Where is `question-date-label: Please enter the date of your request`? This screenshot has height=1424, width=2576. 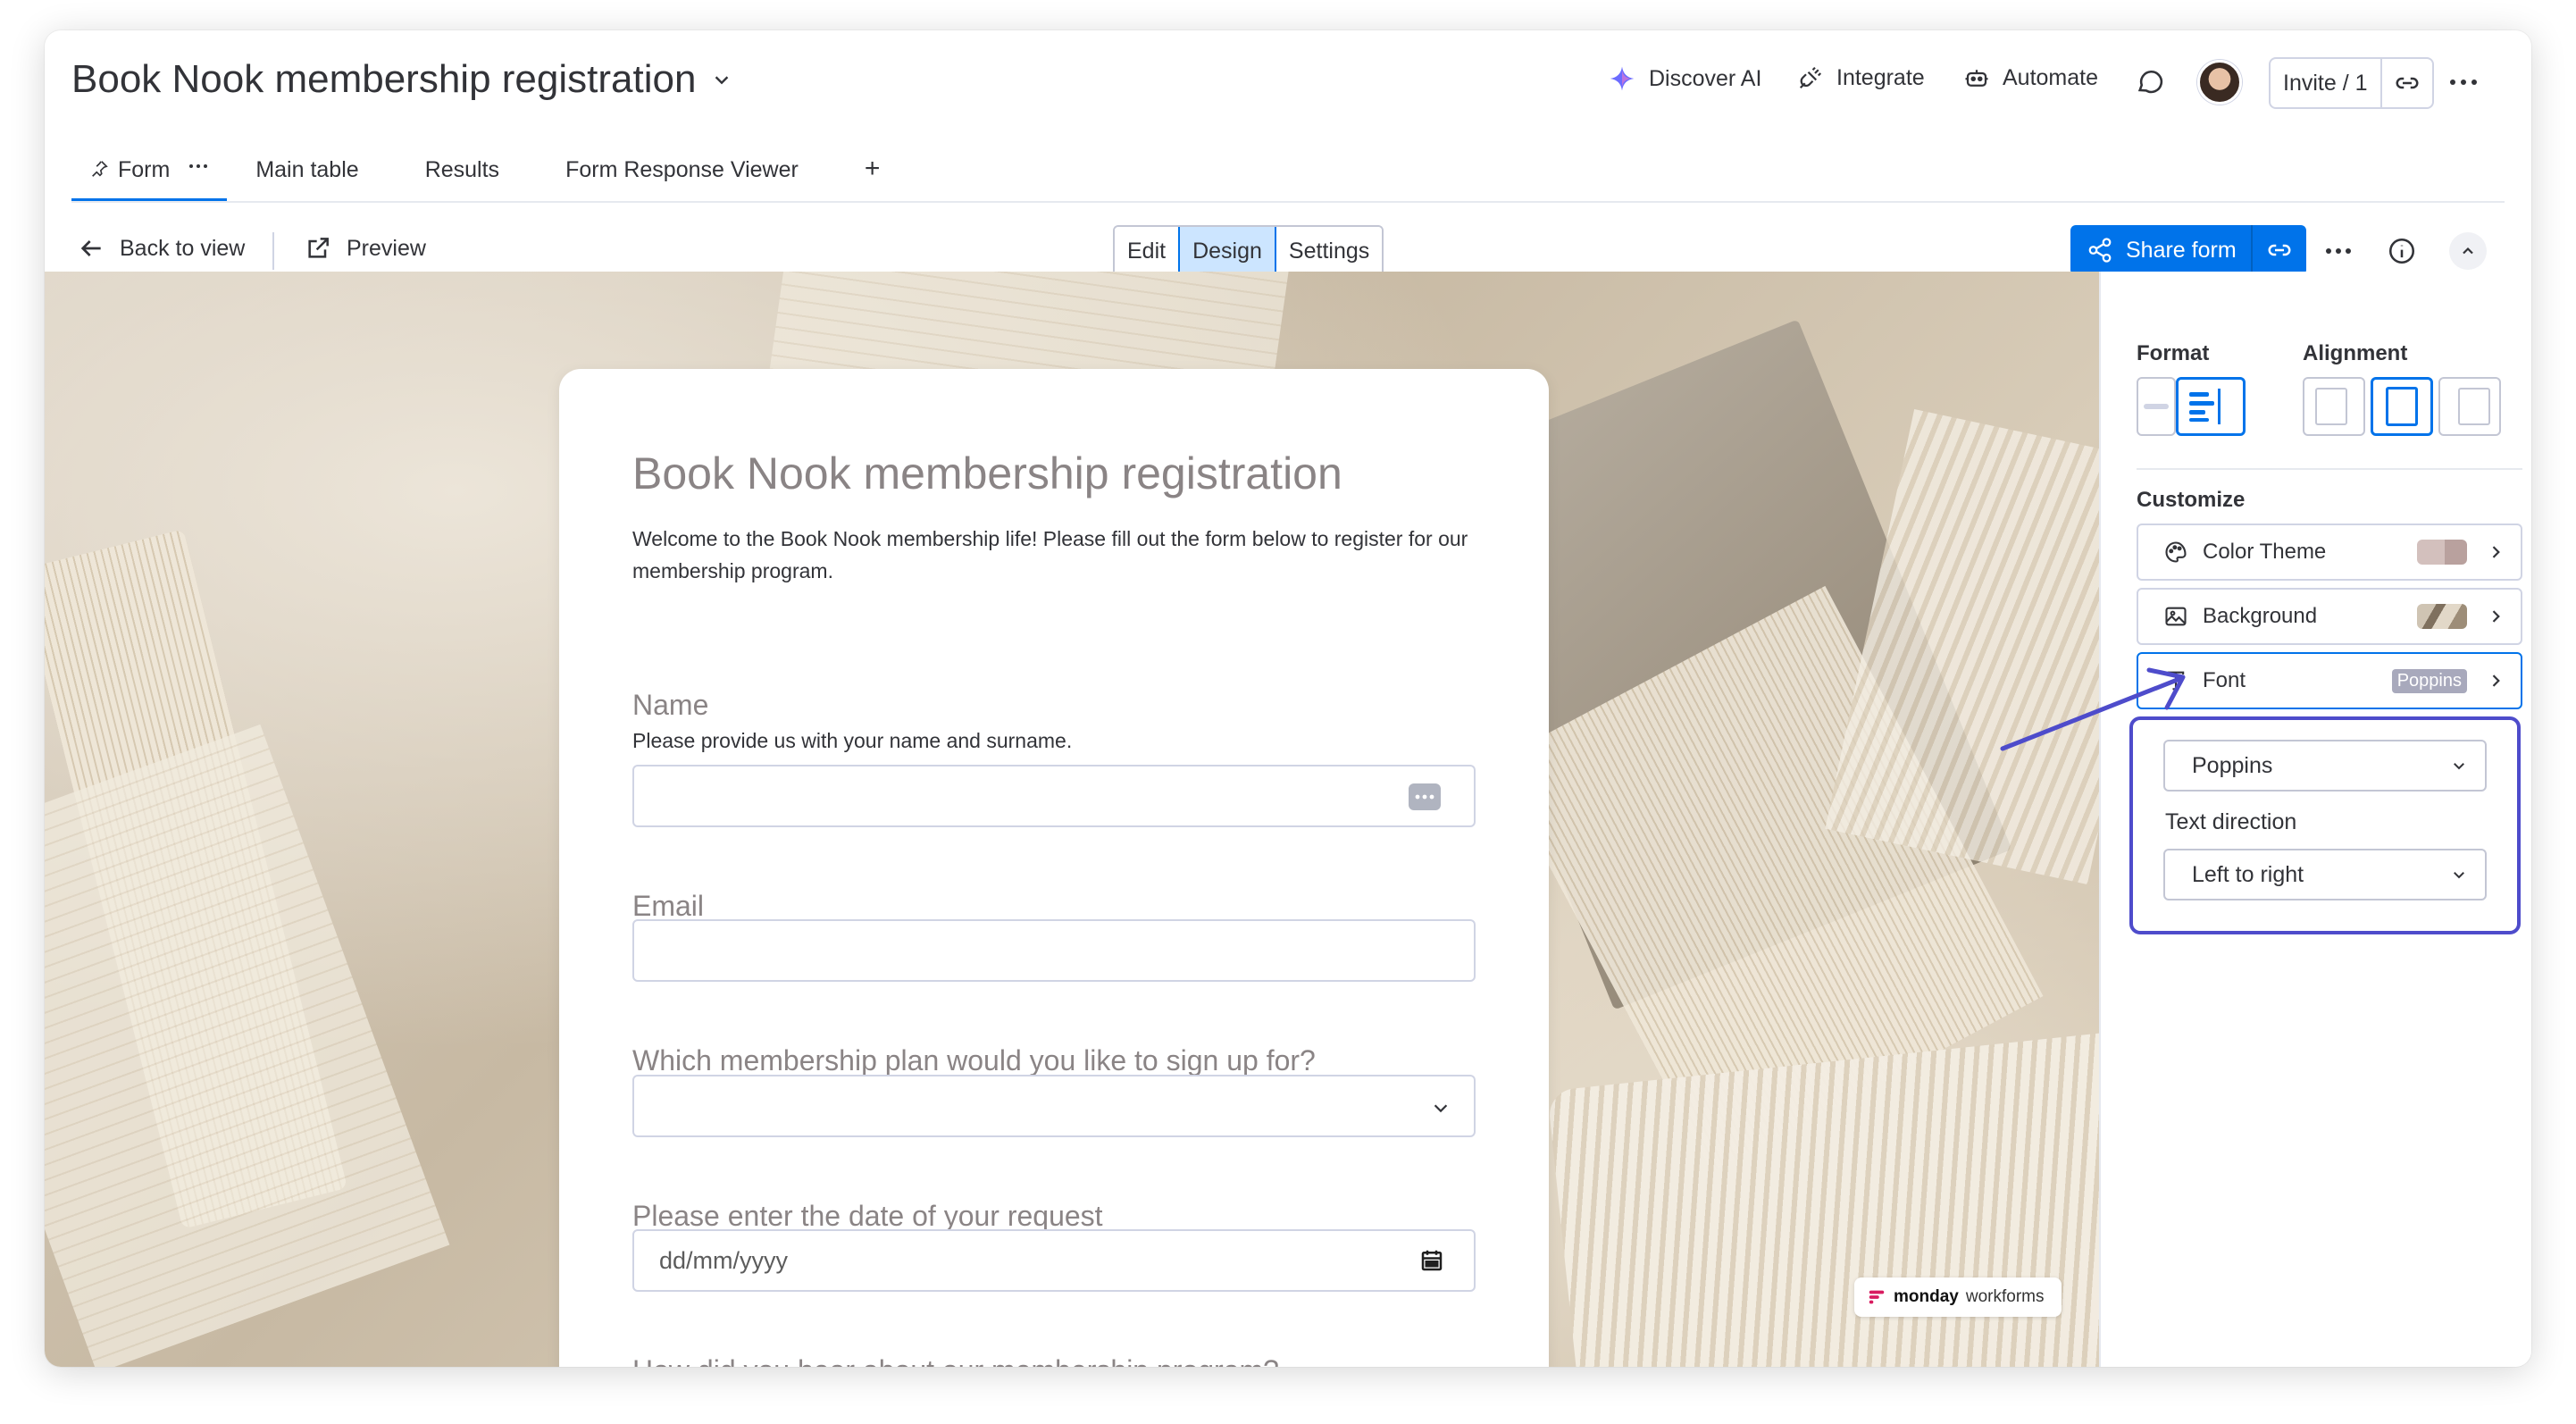
question-date-label: Please enter the date of your request is located at coordinates (868, 1216).